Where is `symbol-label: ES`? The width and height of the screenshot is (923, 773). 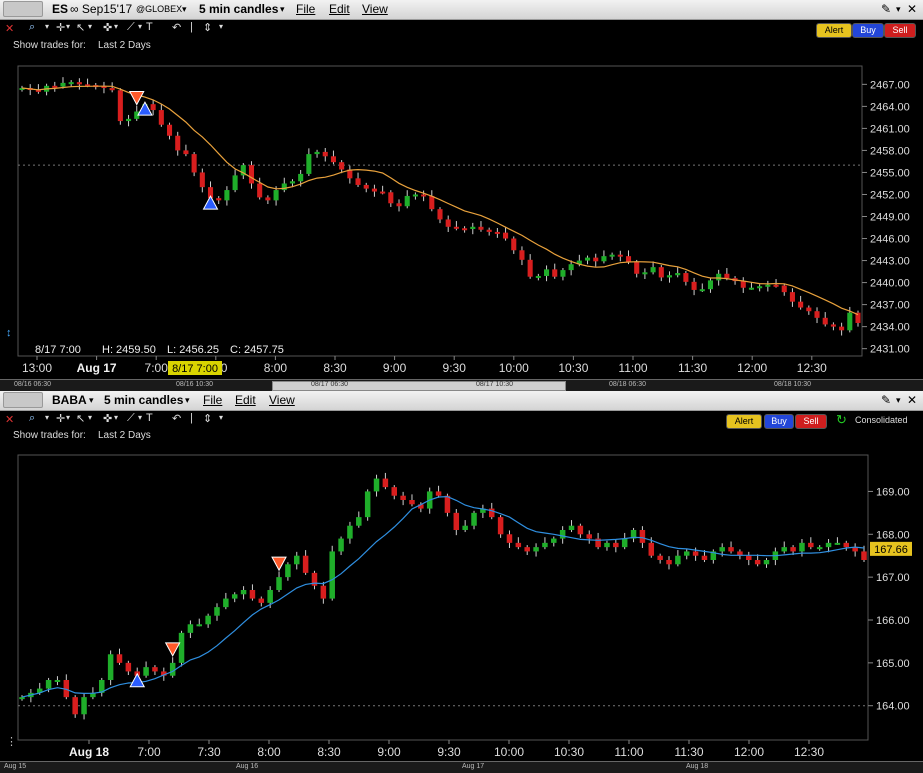
symbol-label: ES is located at coordinates (60, 9).